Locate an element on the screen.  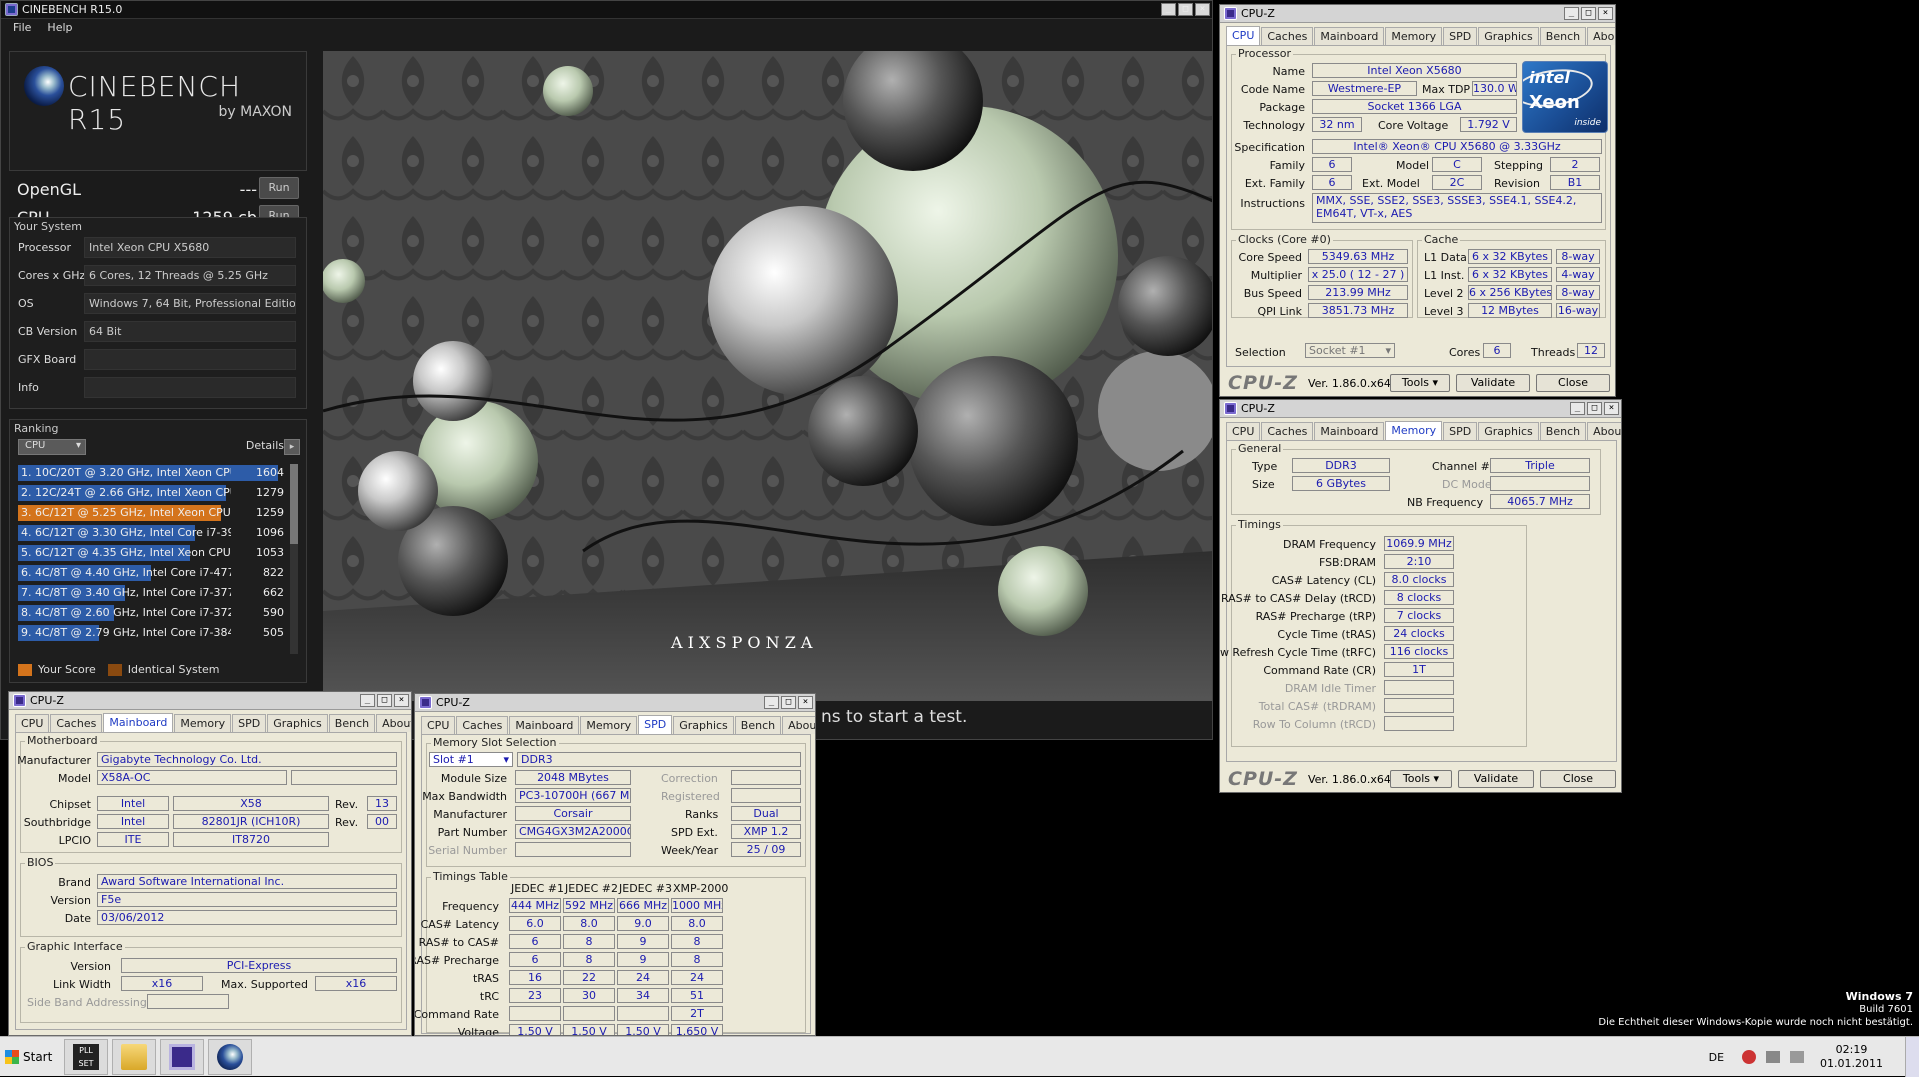
taskbar-cinebench is located at coordinates (230, 1057).